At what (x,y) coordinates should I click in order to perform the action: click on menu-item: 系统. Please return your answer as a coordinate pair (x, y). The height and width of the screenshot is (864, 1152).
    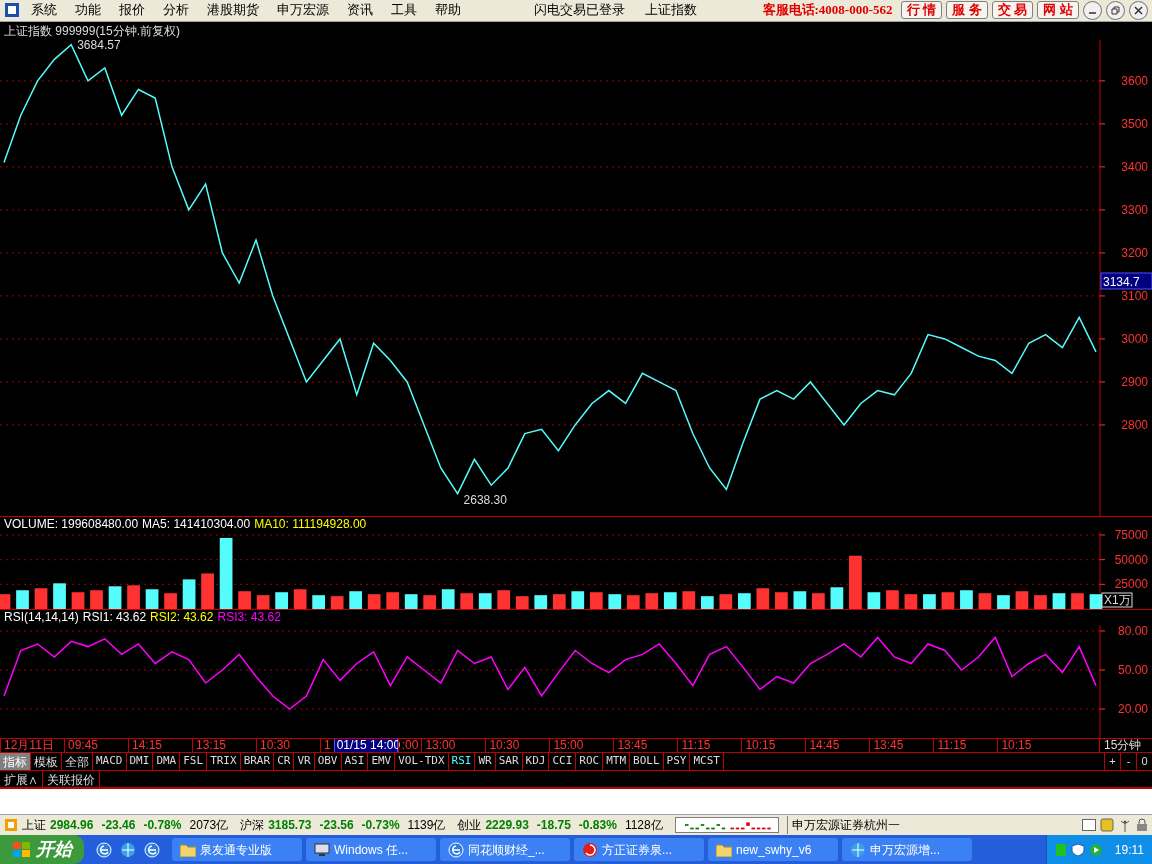
    Looking at the image, I should click on (44, 10).